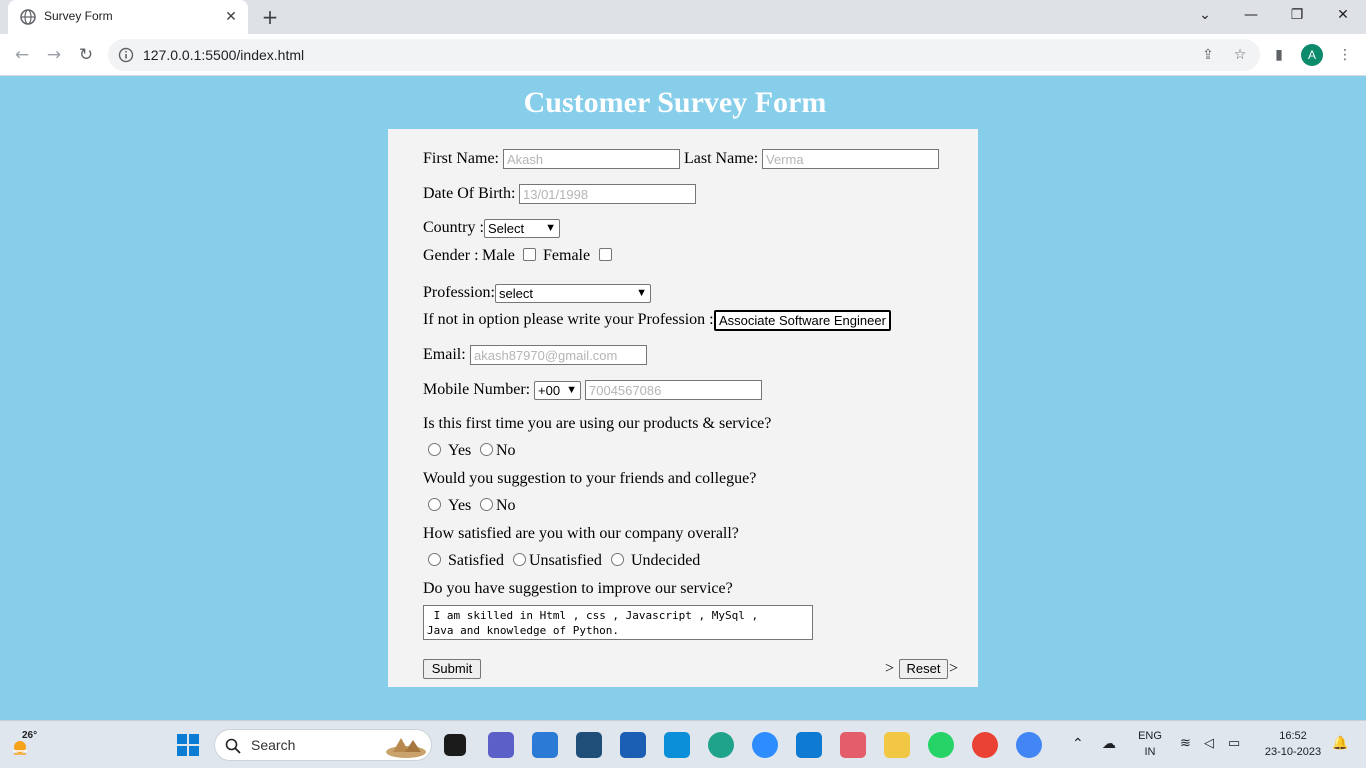 This screenshot has width=1366, height=768. What do you see at coordinates (809, 745) in the screenshot?
I see `vscode-icon` at bounding box center [809, 745].